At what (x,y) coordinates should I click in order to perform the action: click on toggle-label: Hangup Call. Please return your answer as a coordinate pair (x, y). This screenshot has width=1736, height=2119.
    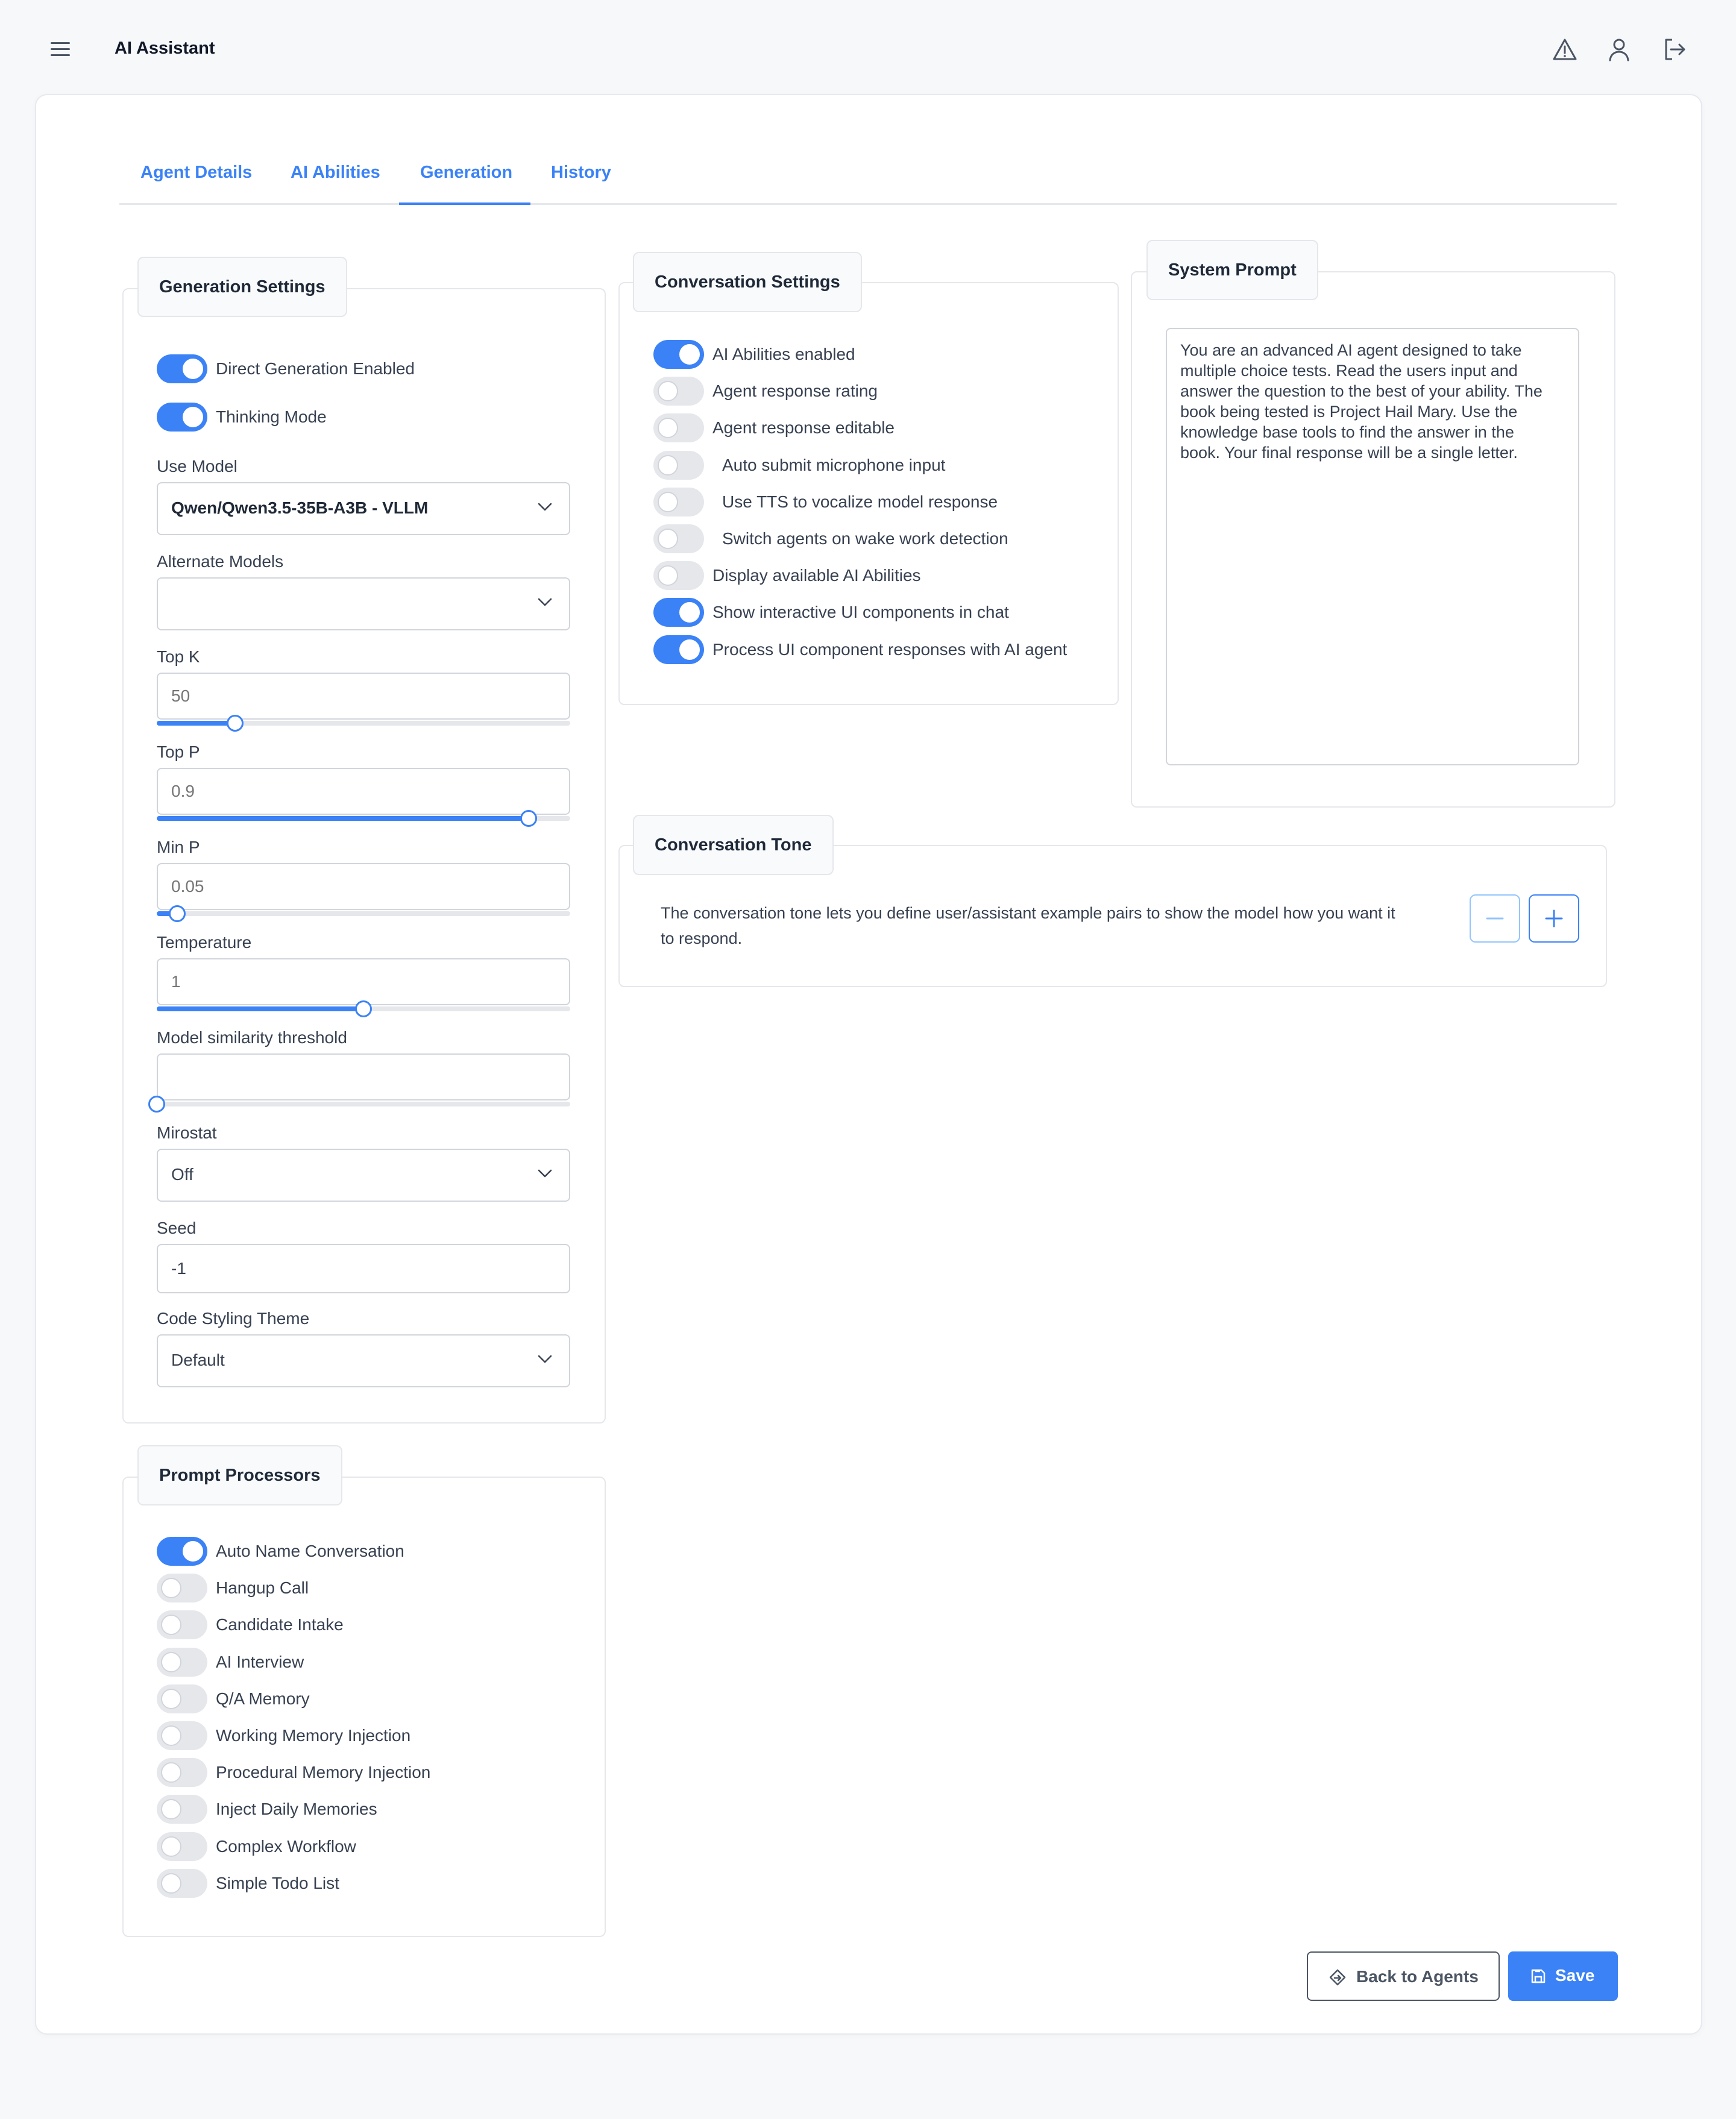
    Looking at the image, I should click on (262, 1588).